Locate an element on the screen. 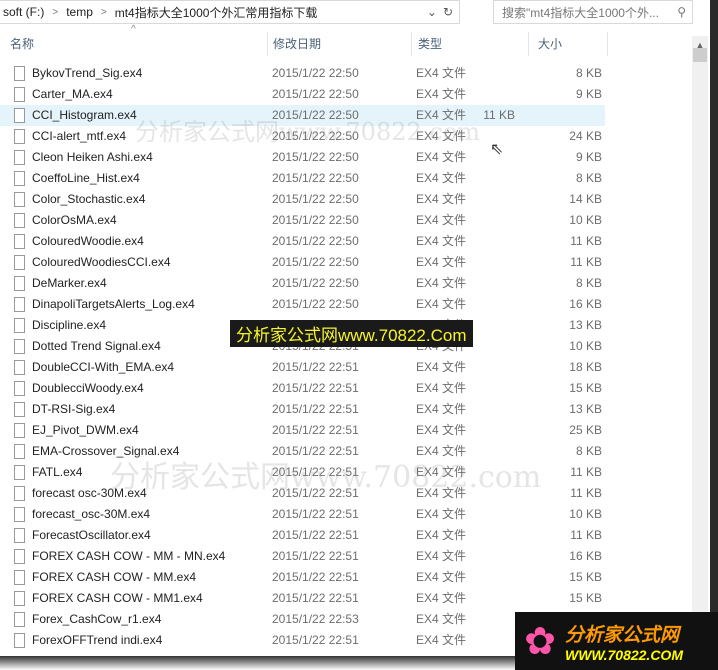 This screenshot has width=718, height=670. refresh-icon: ↻ is located at coordinates (448, 12).